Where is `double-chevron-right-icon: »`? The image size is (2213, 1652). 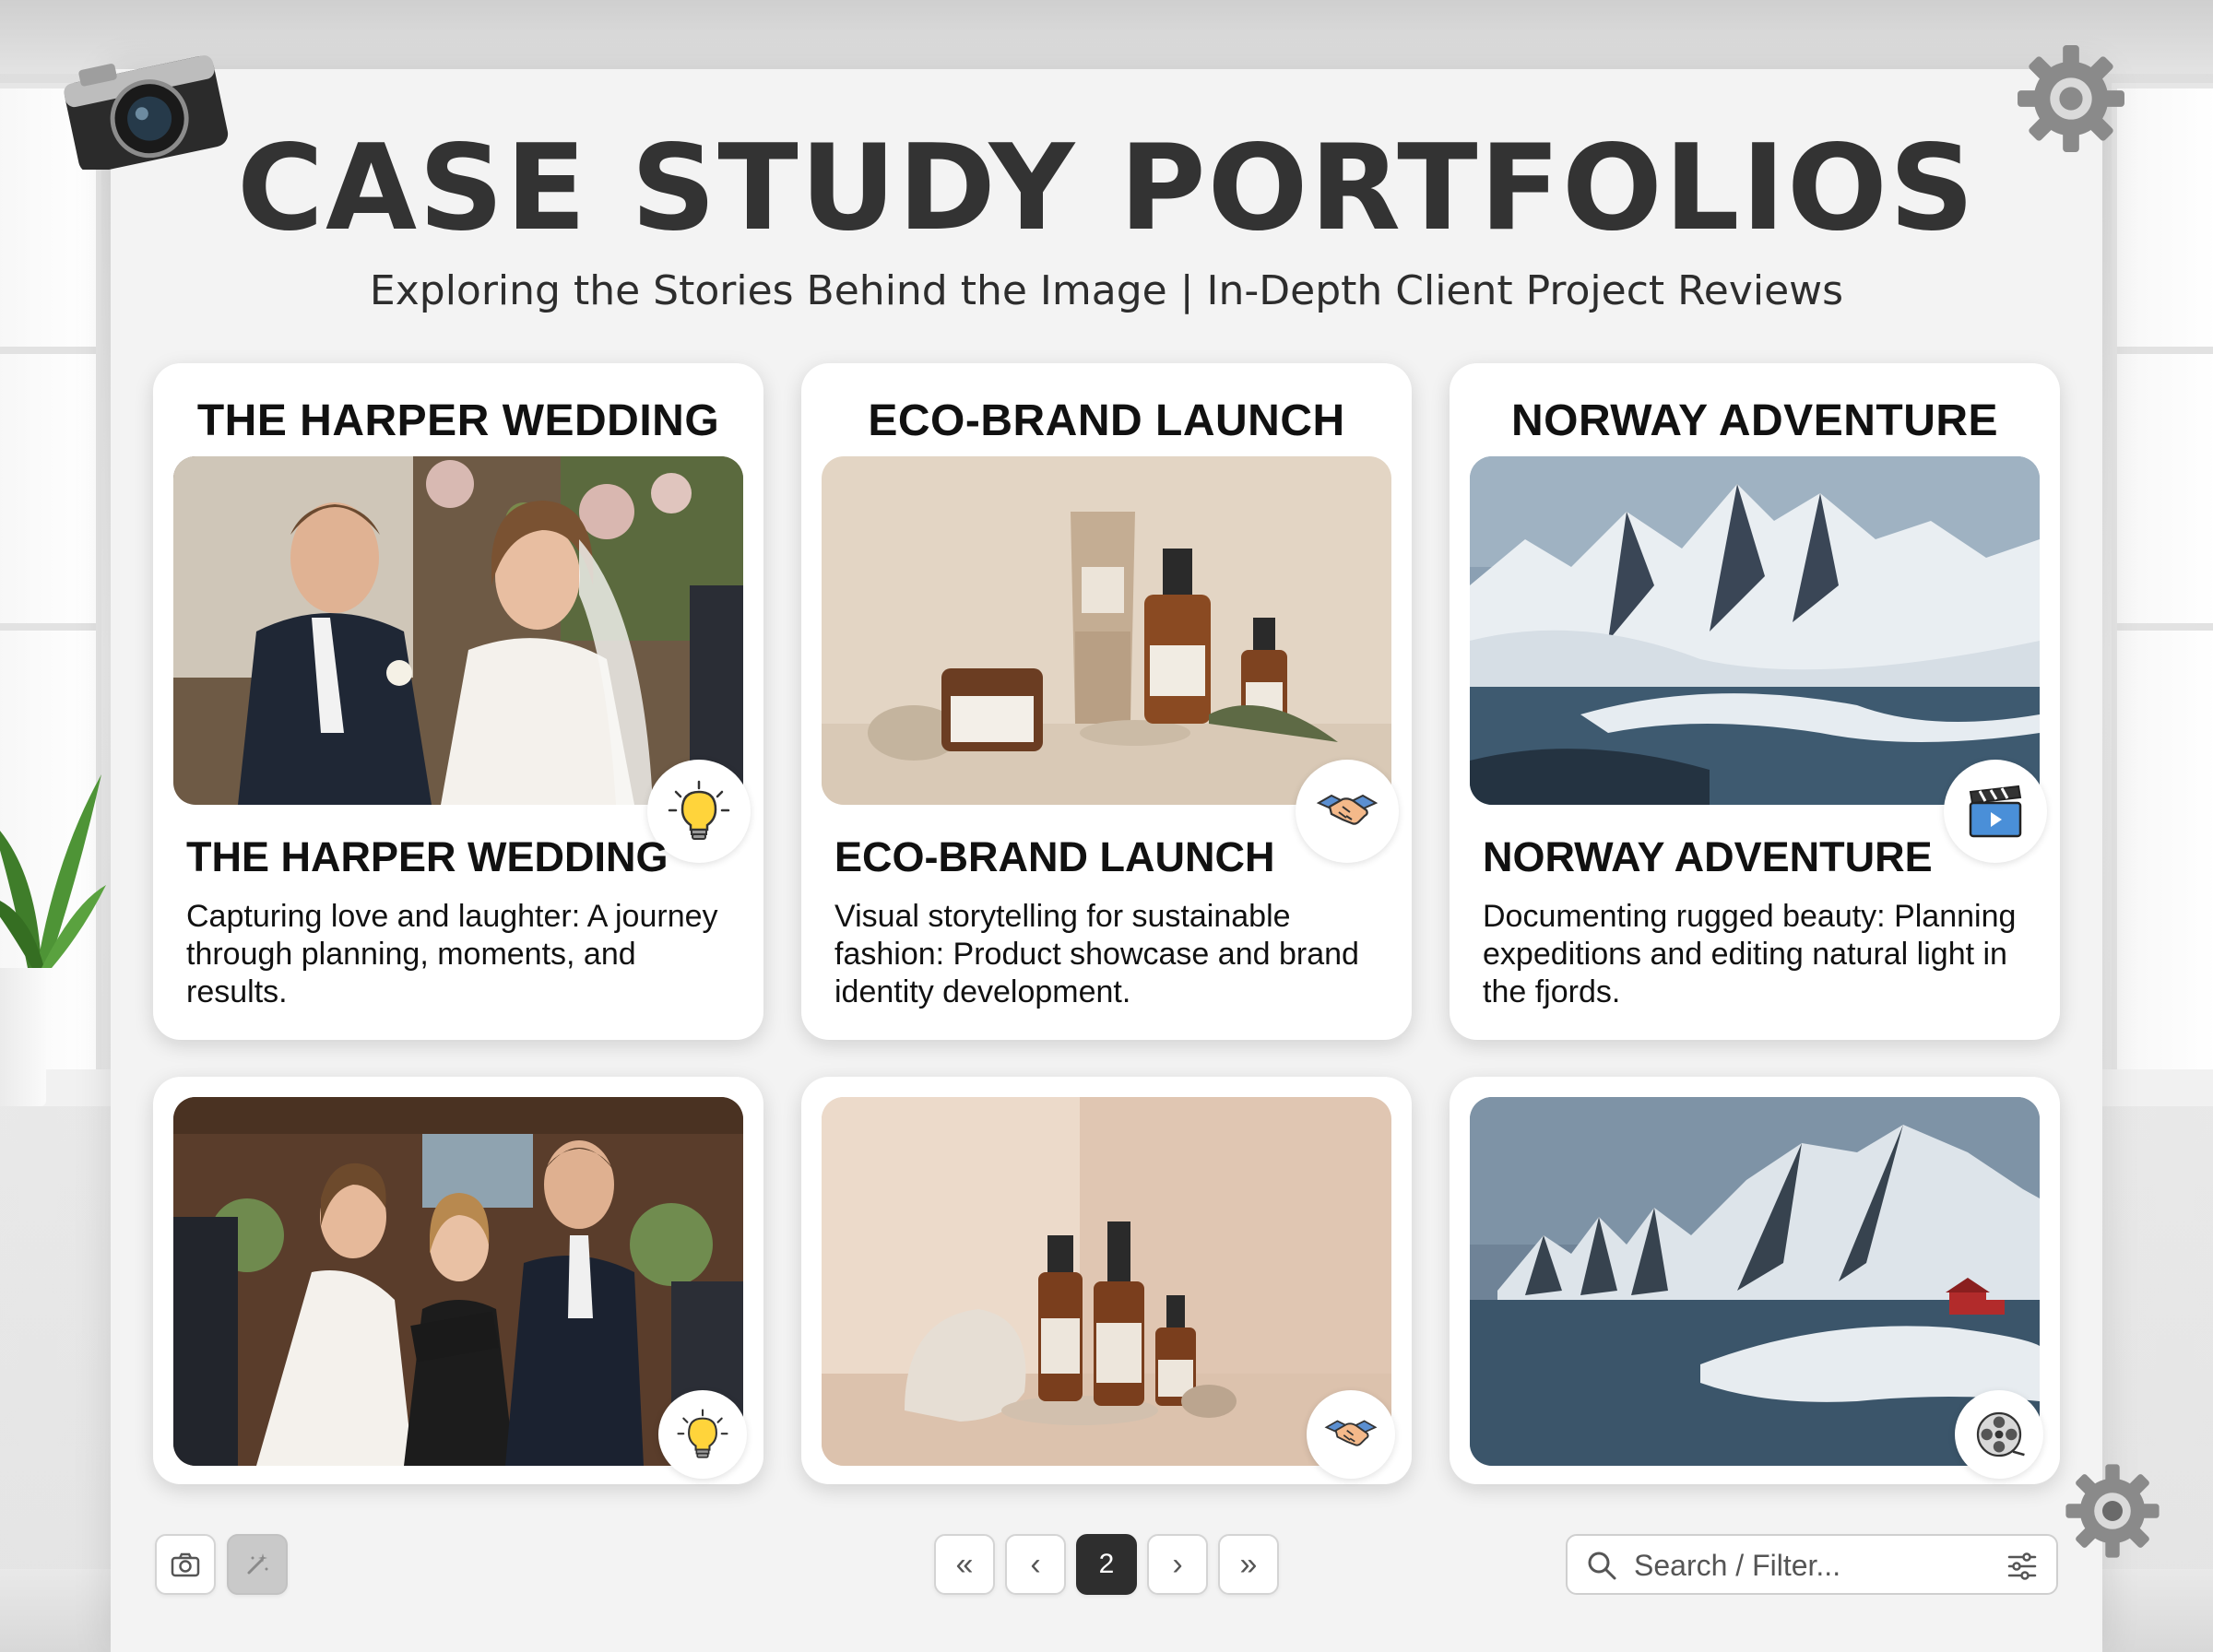 double-chevron-right-icon: » is located at coordinates (1248, 1564).